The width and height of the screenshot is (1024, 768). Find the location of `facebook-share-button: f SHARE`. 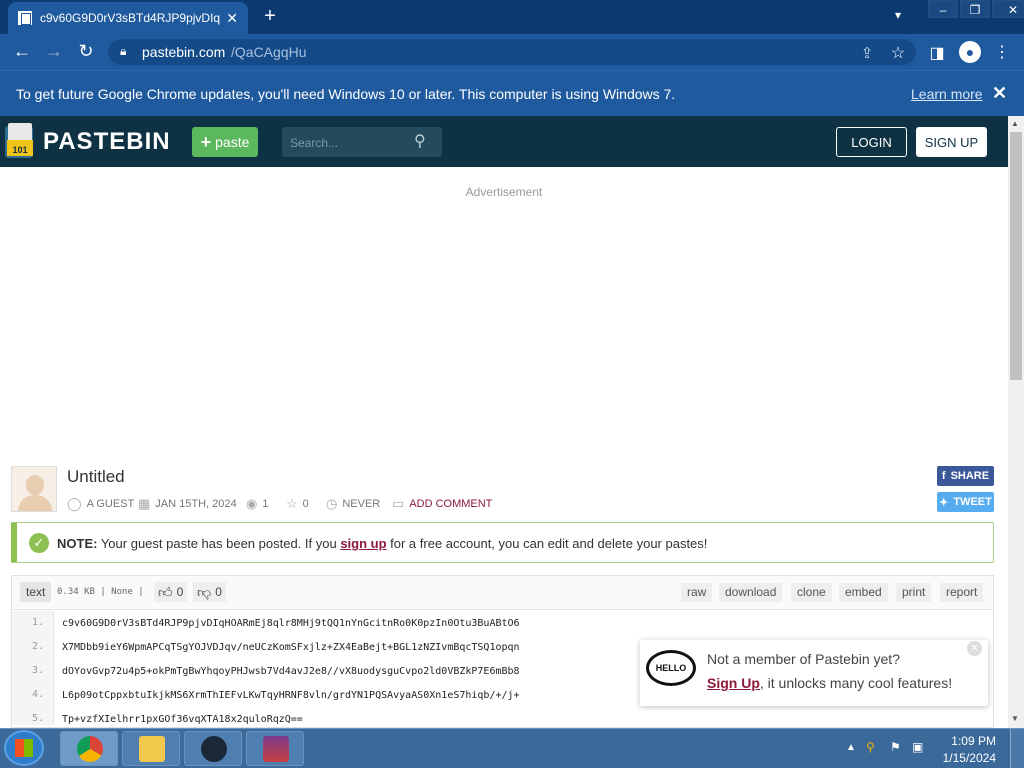

facebook-share-button: f SHARE is located at coordinates (965, 476).